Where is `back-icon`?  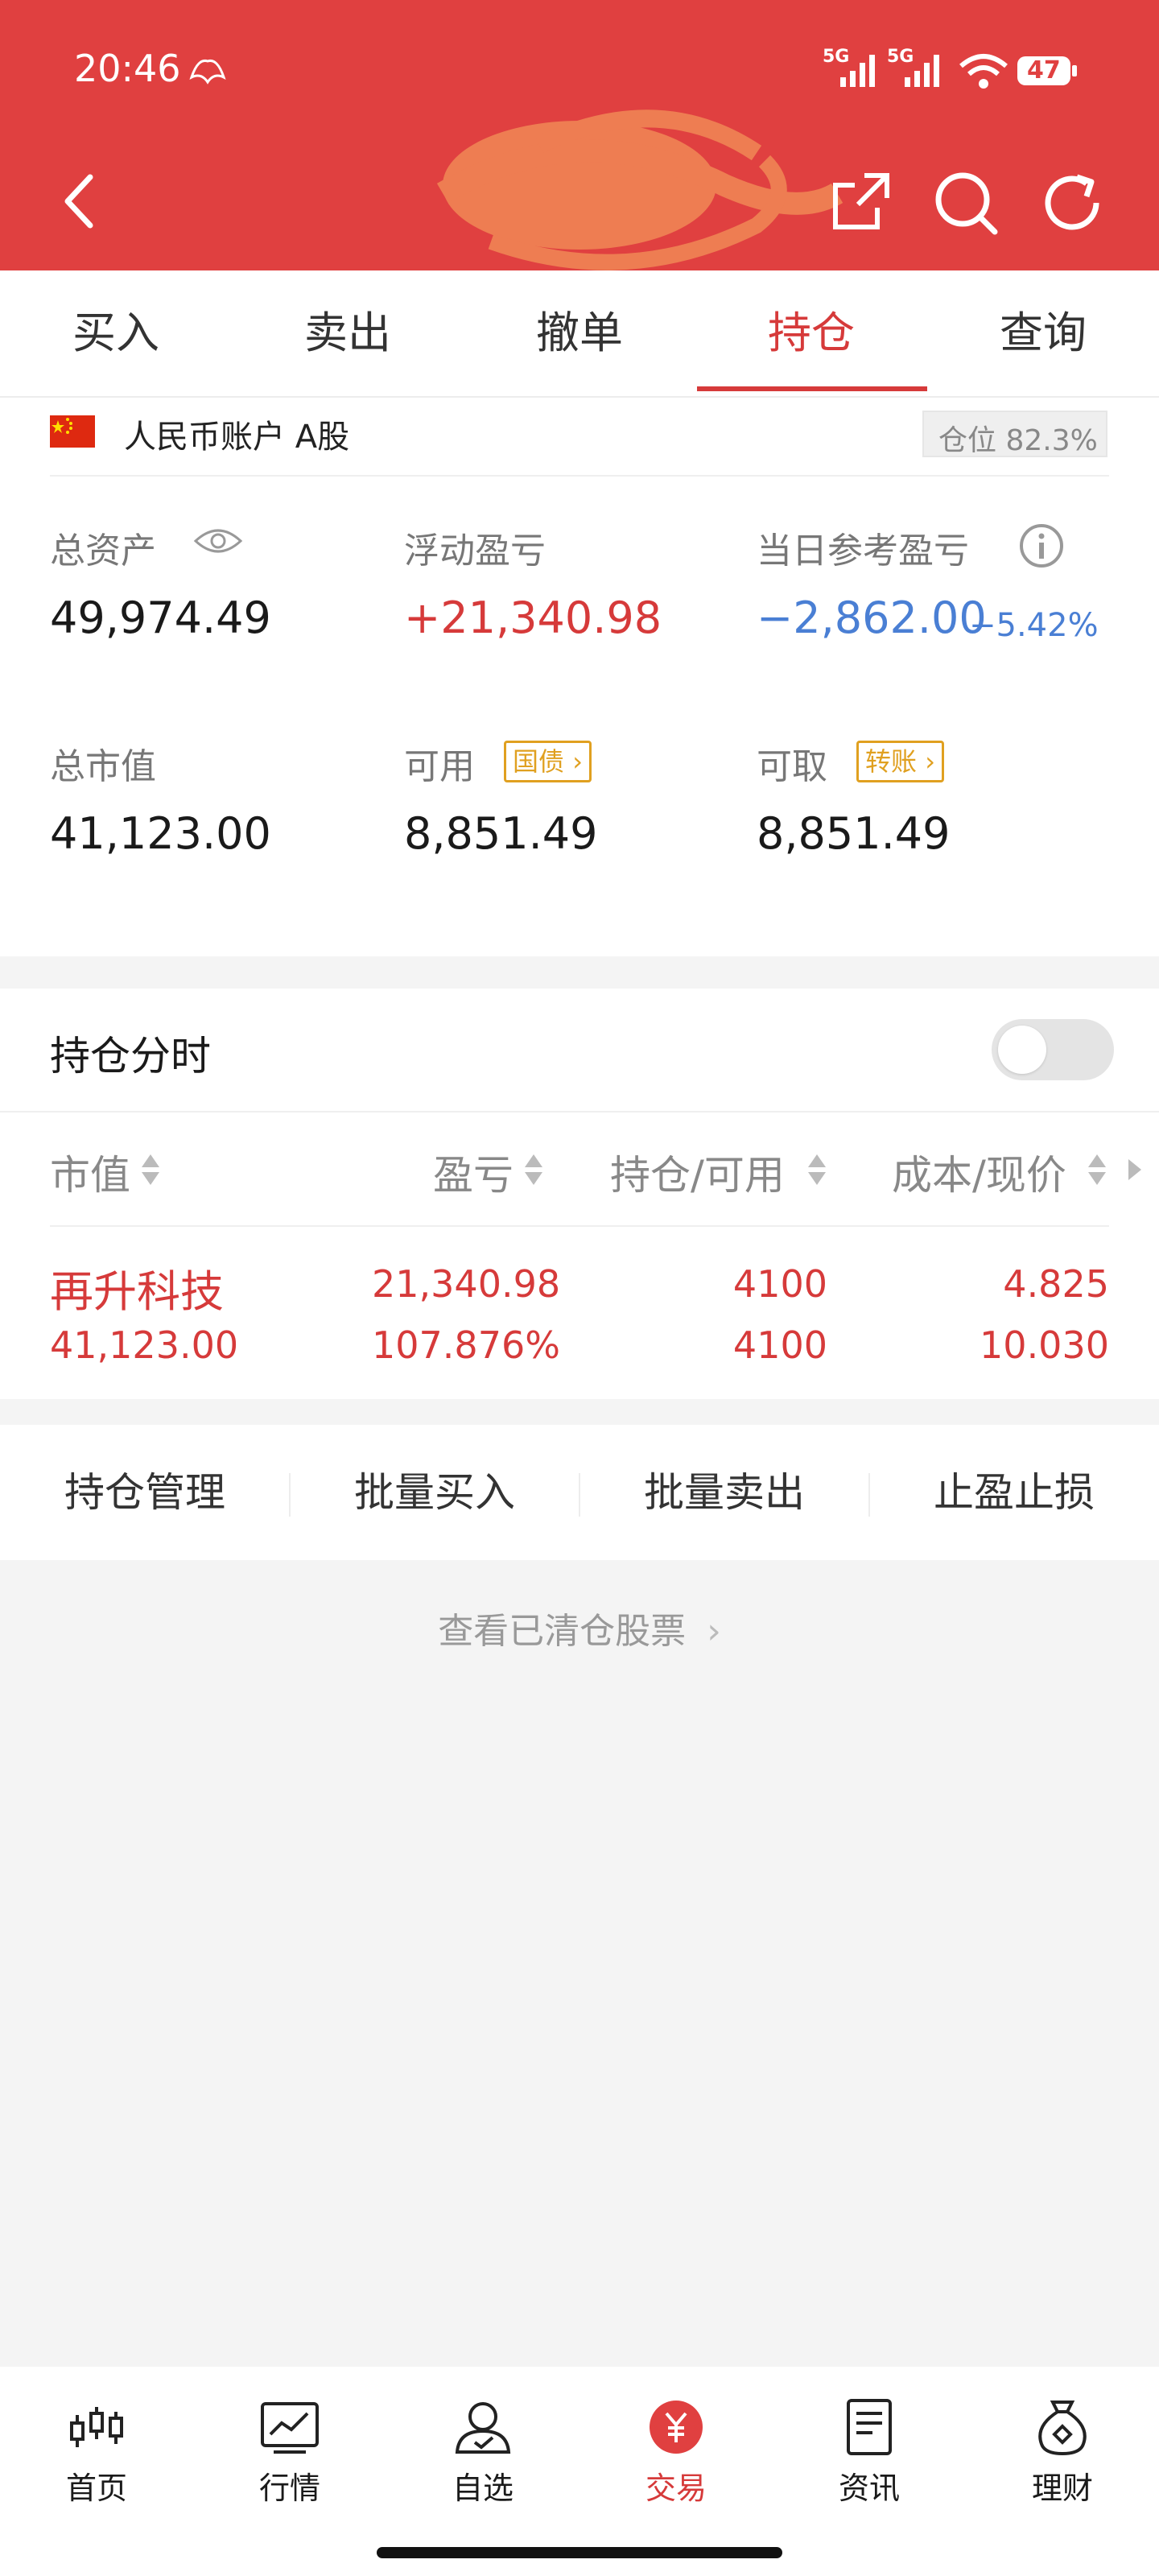 back-icon is located at coordinates (80, 201).